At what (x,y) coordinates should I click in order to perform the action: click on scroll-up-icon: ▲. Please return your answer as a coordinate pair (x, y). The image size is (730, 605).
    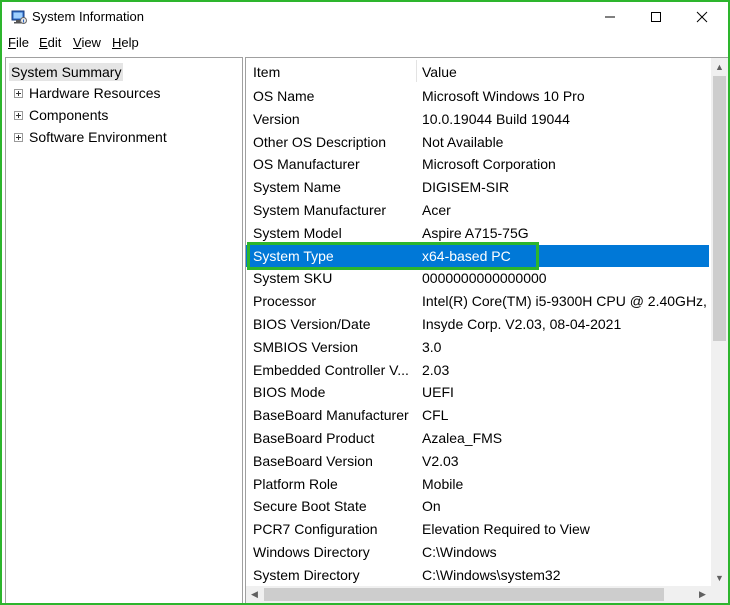
    Looking at the image, I should click on (719, 66).